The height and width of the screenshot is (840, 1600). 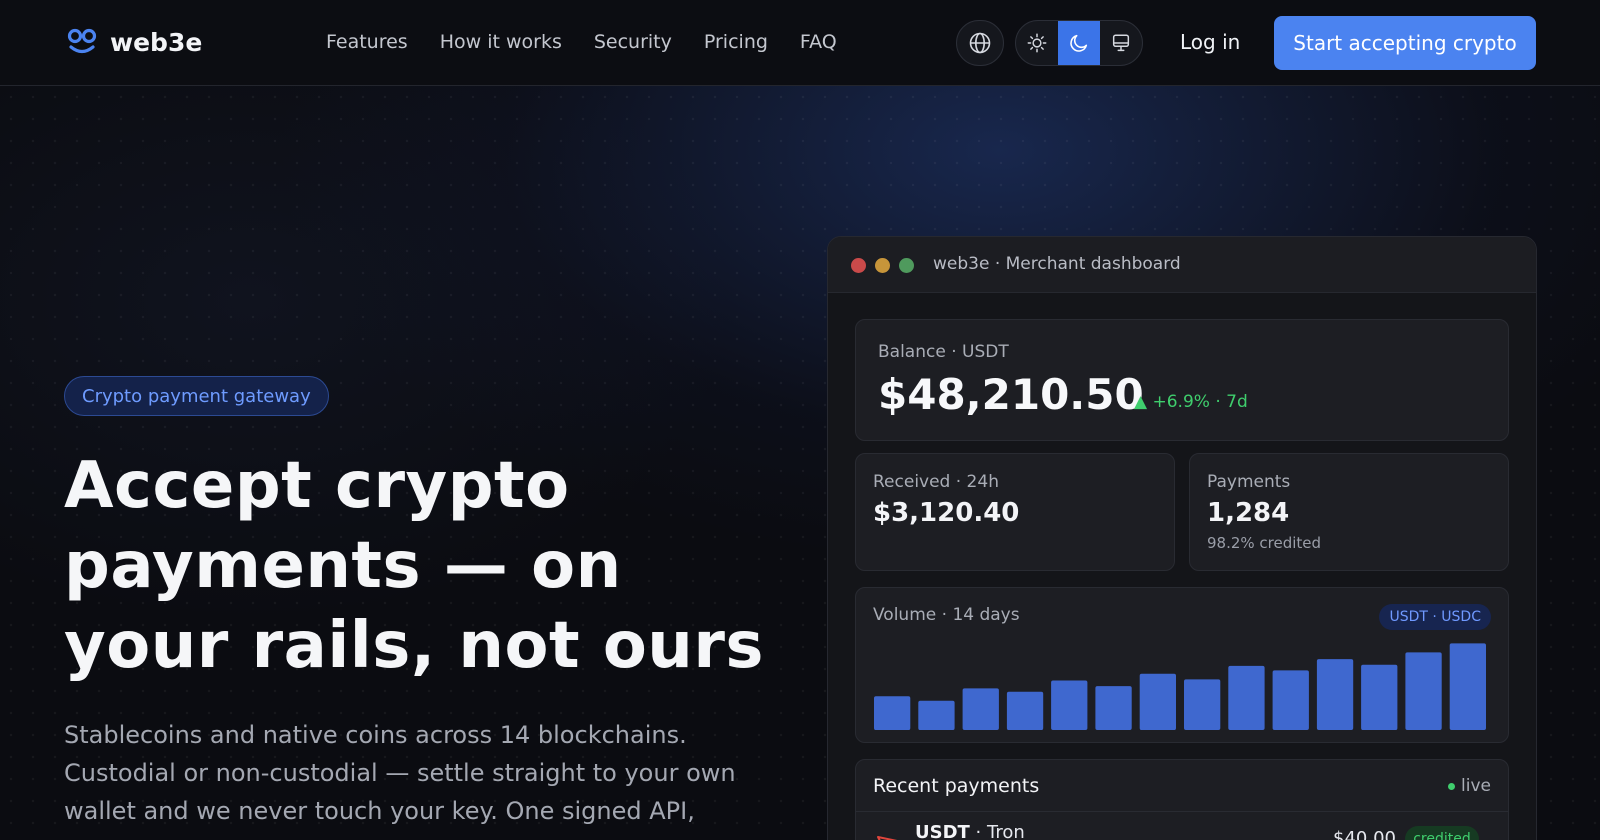 I want to click on hero-badge: Crypto payment gateway, so click(x=196, y=396).